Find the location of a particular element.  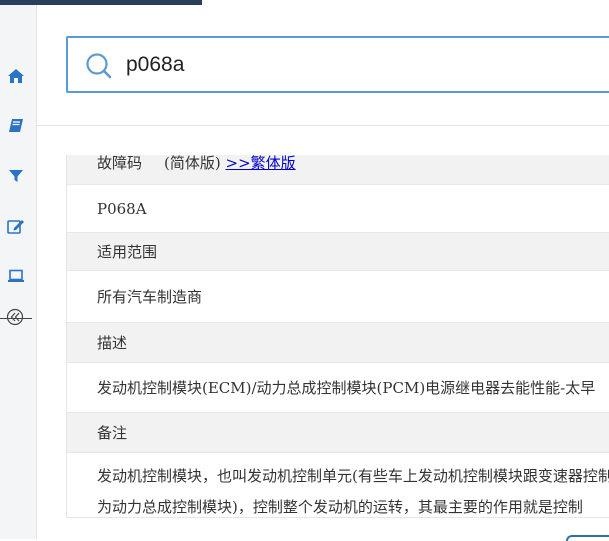

simplified-label: (简体版) is located at coordinates (192, 163).